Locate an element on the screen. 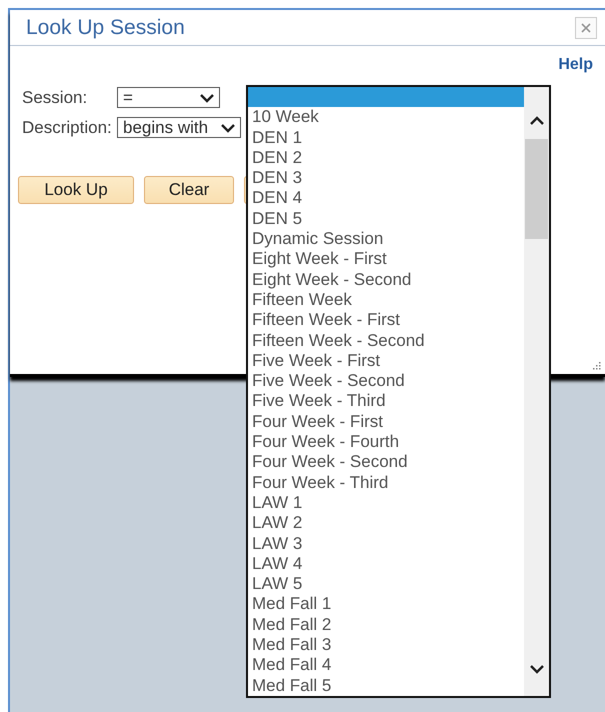  help-link: Help is located at coordinates (575, 65).